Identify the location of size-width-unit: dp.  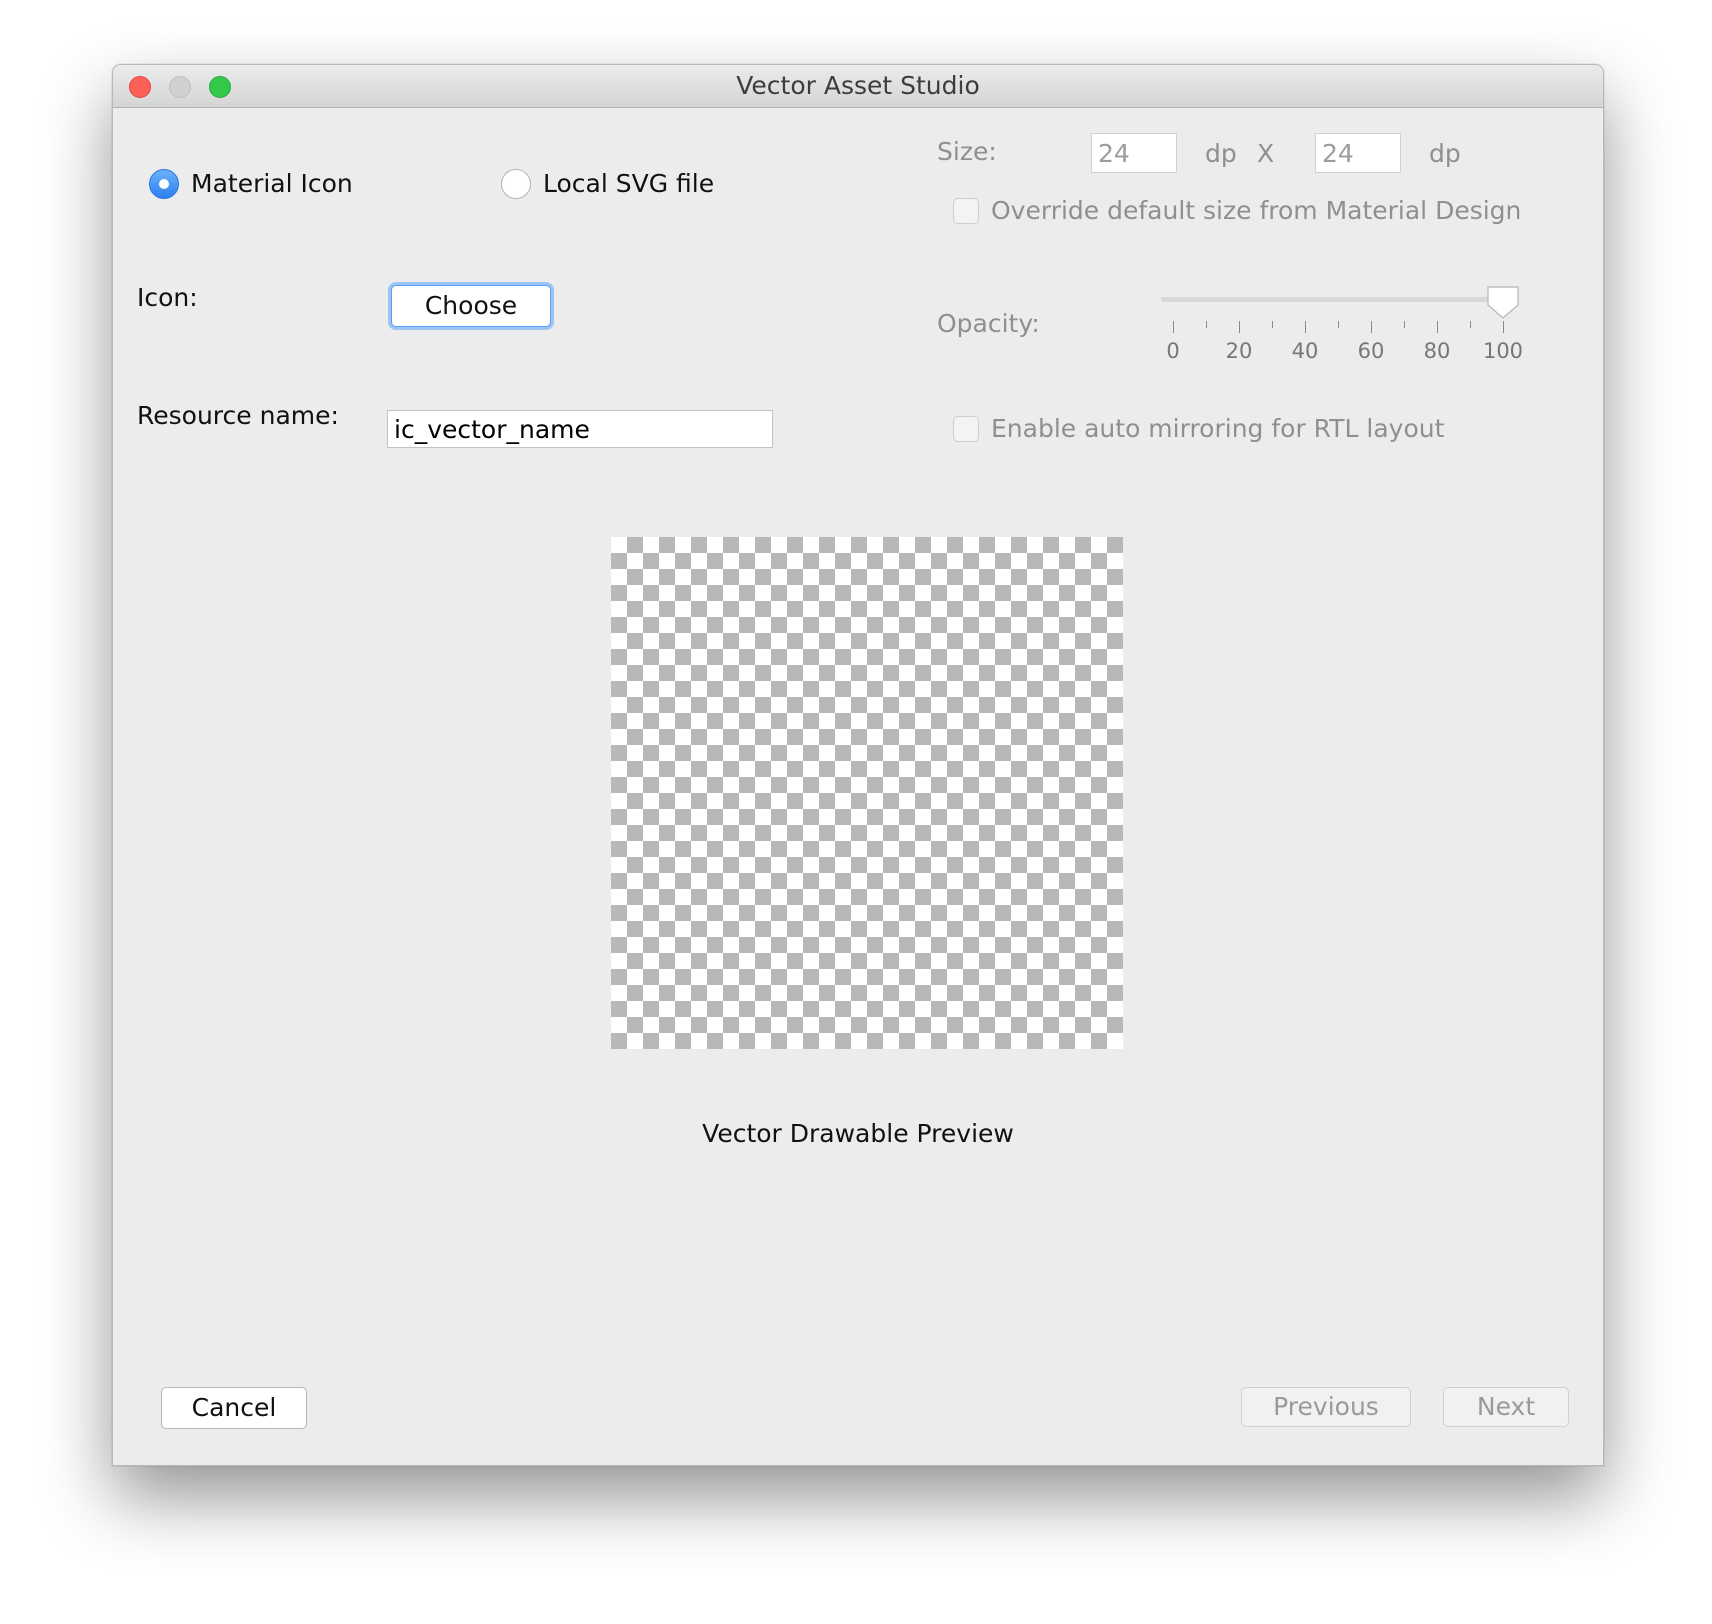
(1221, 153).